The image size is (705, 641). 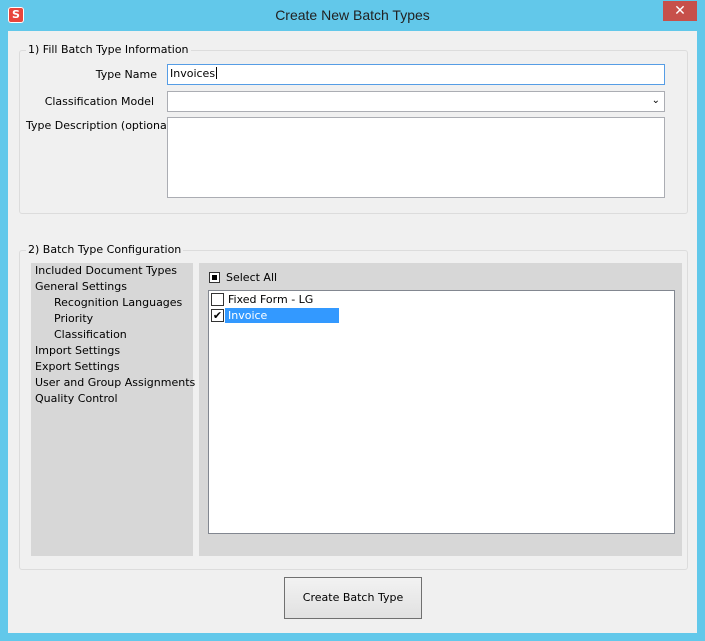 What do you see at coordinates (353, 598) in the screenshot?
I see `create-batch-type-button: Create Batch Type` at bounding box center [353, 598].